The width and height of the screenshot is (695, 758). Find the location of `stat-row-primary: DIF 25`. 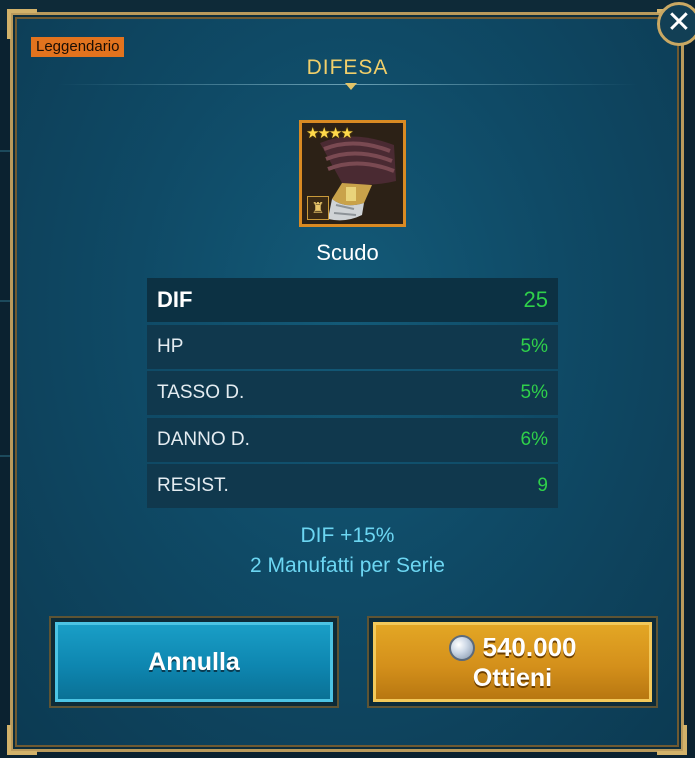

stat-row-primary: DIF 25 is located at coordinates (352, 300).